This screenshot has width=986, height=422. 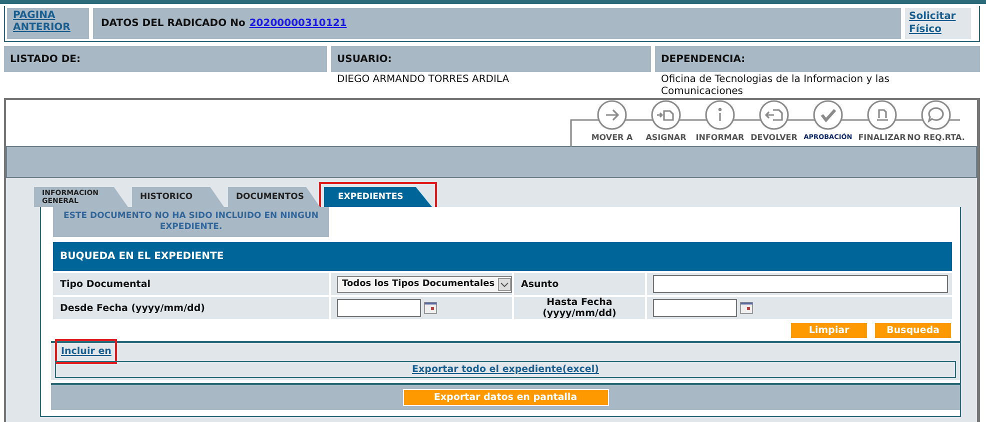 What do you see at coordinates (505, 369) in the screenshot?
I see `export-excel-link: Exportar todo el expediente(excel)` at bounding box center [505, 369].